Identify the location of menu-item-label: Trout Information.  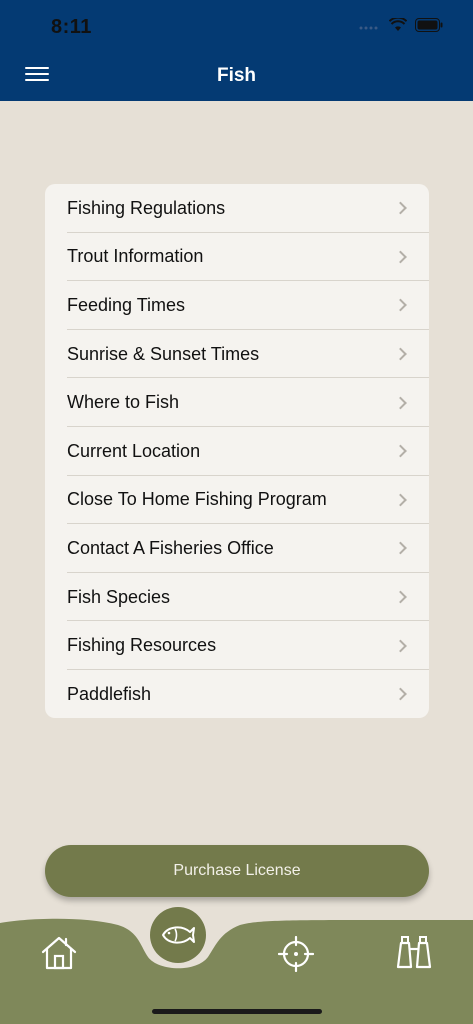
(135, 256).